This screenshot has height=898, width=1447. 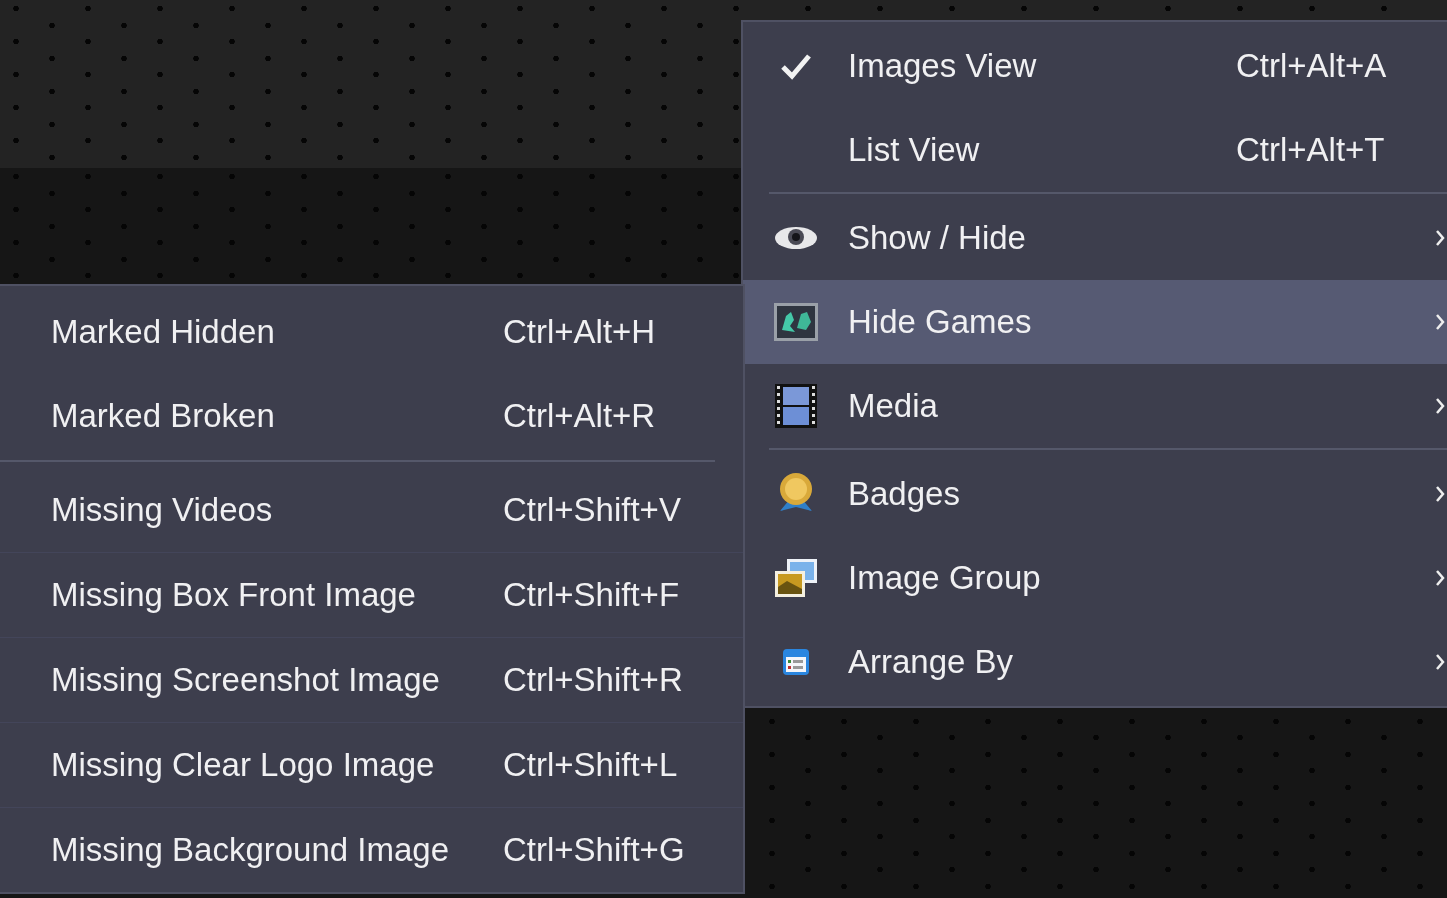 What do you see at coordinates (1095, 66) in the screenshot?
I see `menu-item: Images View Ctrl+Alt+A` at bounding box center [1095, 66].